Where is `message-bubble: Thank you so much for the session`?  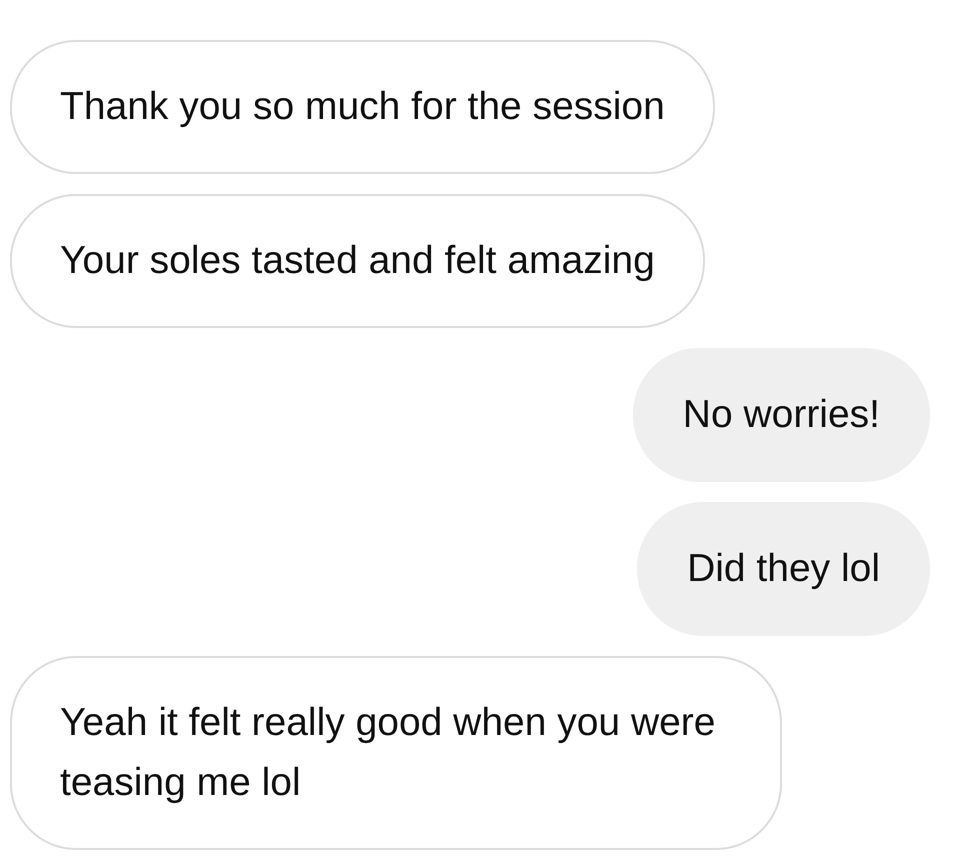 message-bubble: Thank you so much for the session is located at coordinates (362, 107).